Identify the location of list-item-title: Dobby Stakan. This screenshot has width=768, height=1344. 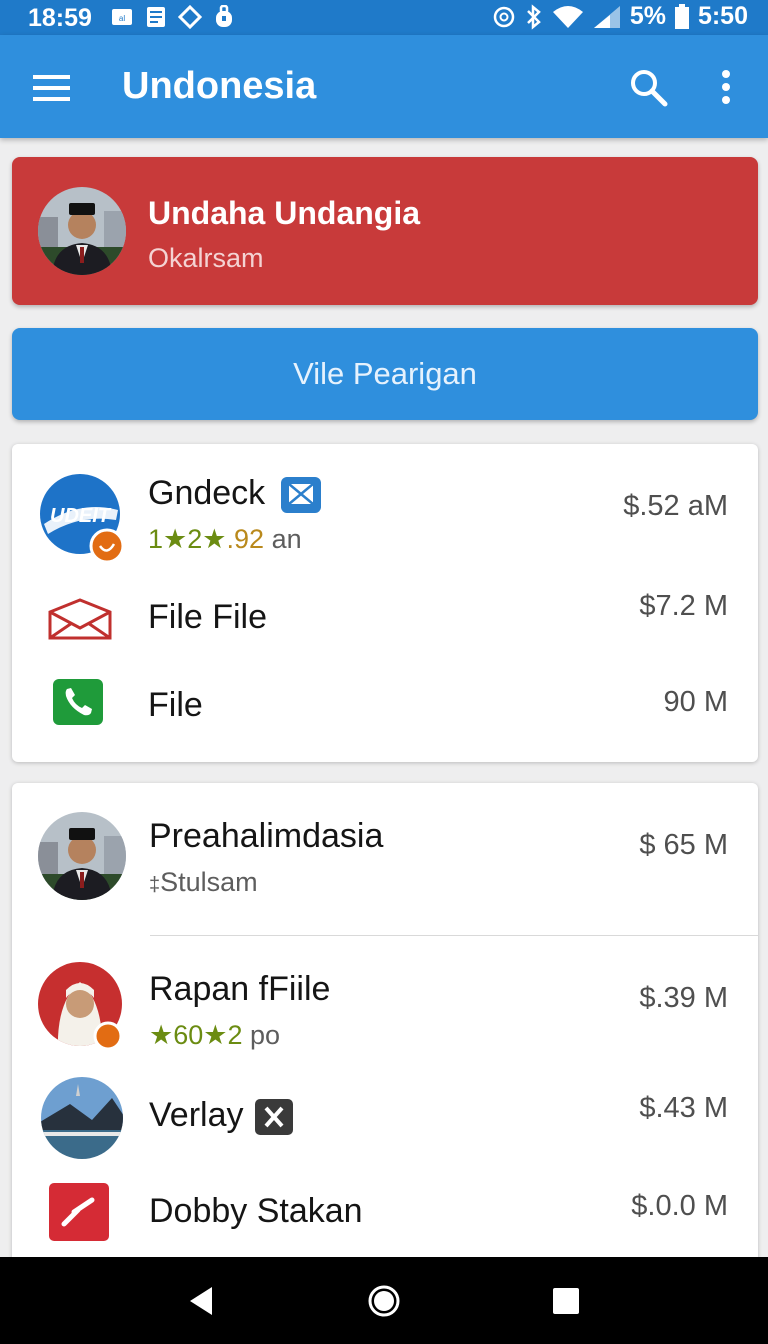
(256, 1211).